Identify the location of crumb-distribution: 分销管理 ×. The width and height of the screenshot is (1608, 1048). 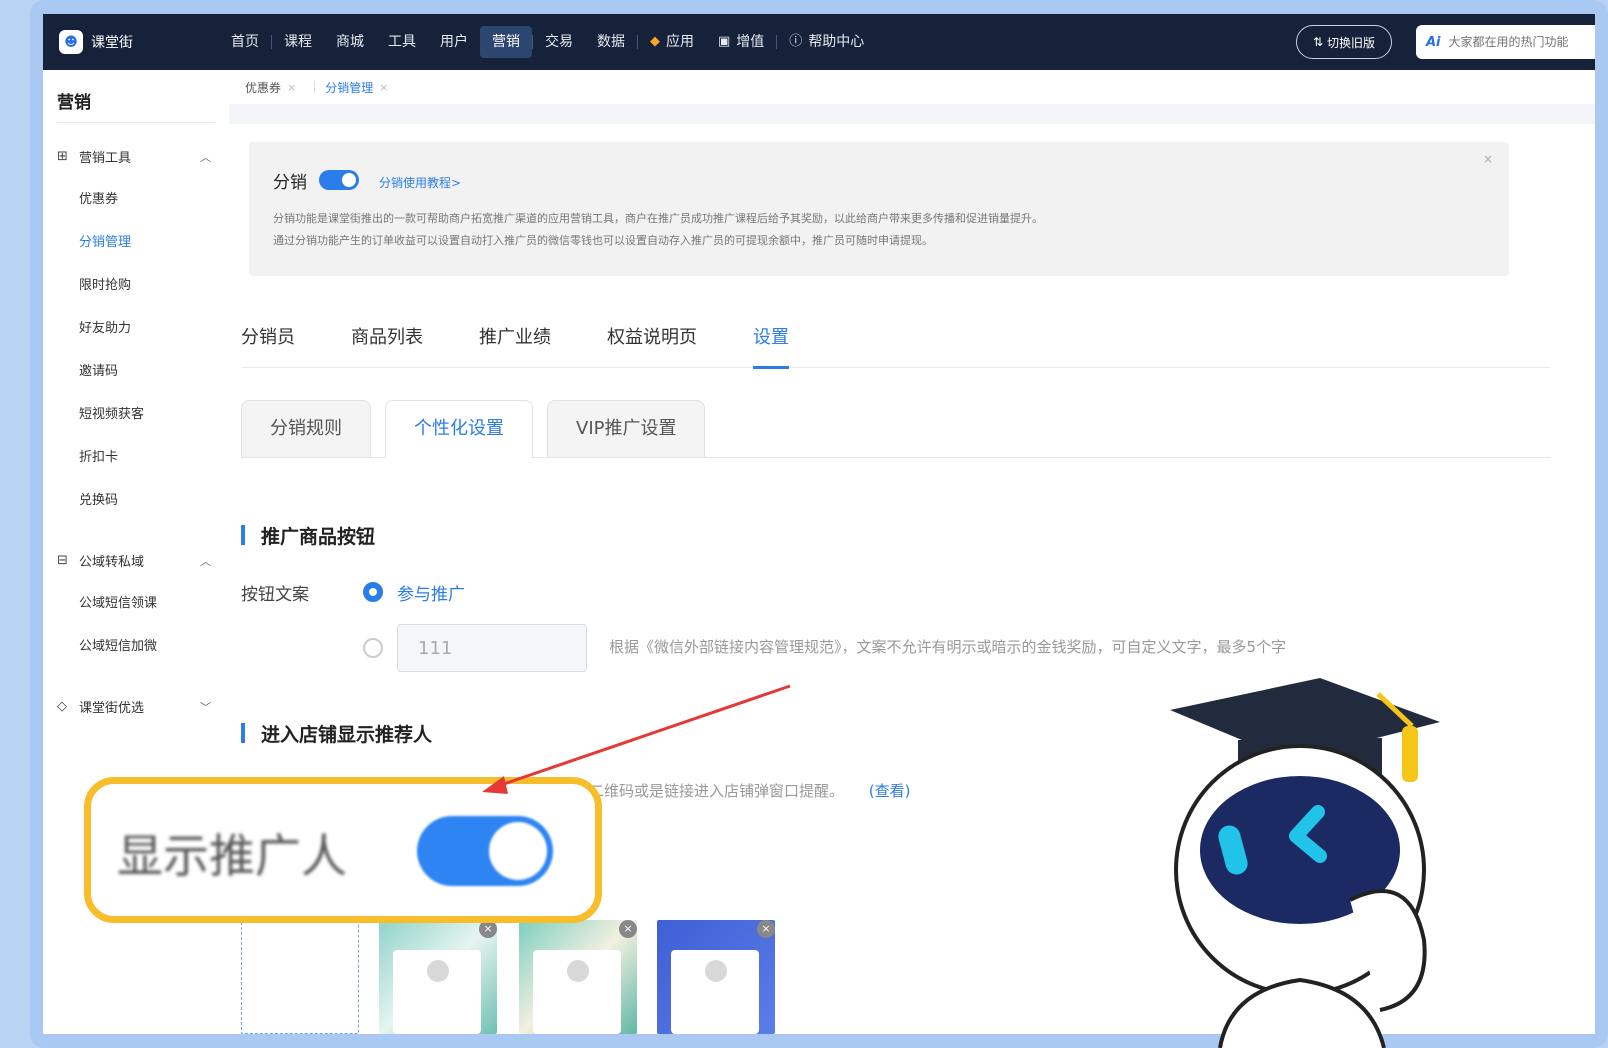
(356, 87).